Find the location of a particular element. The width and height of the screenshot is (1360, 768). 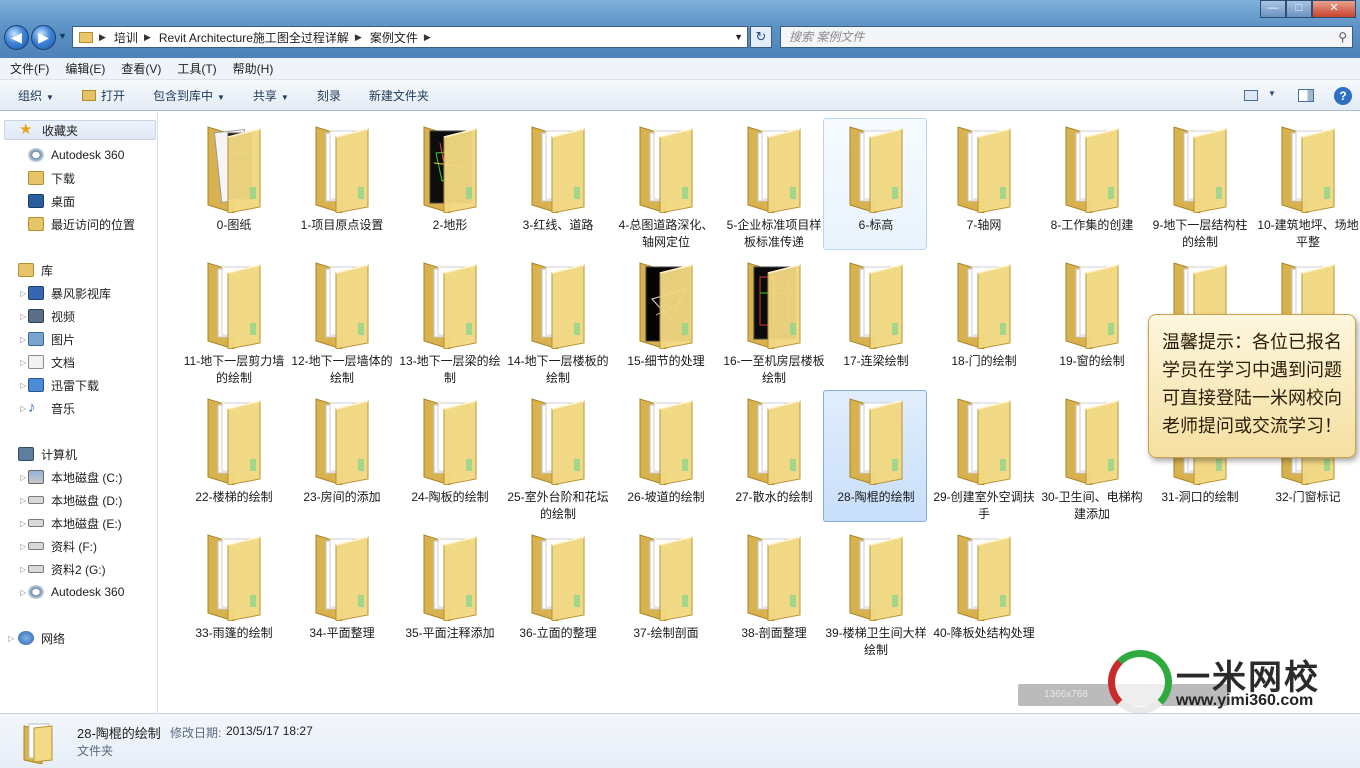

sidebar-item-drive-e: 本地磁盘 (E:) is located at coordinates (75, 523).